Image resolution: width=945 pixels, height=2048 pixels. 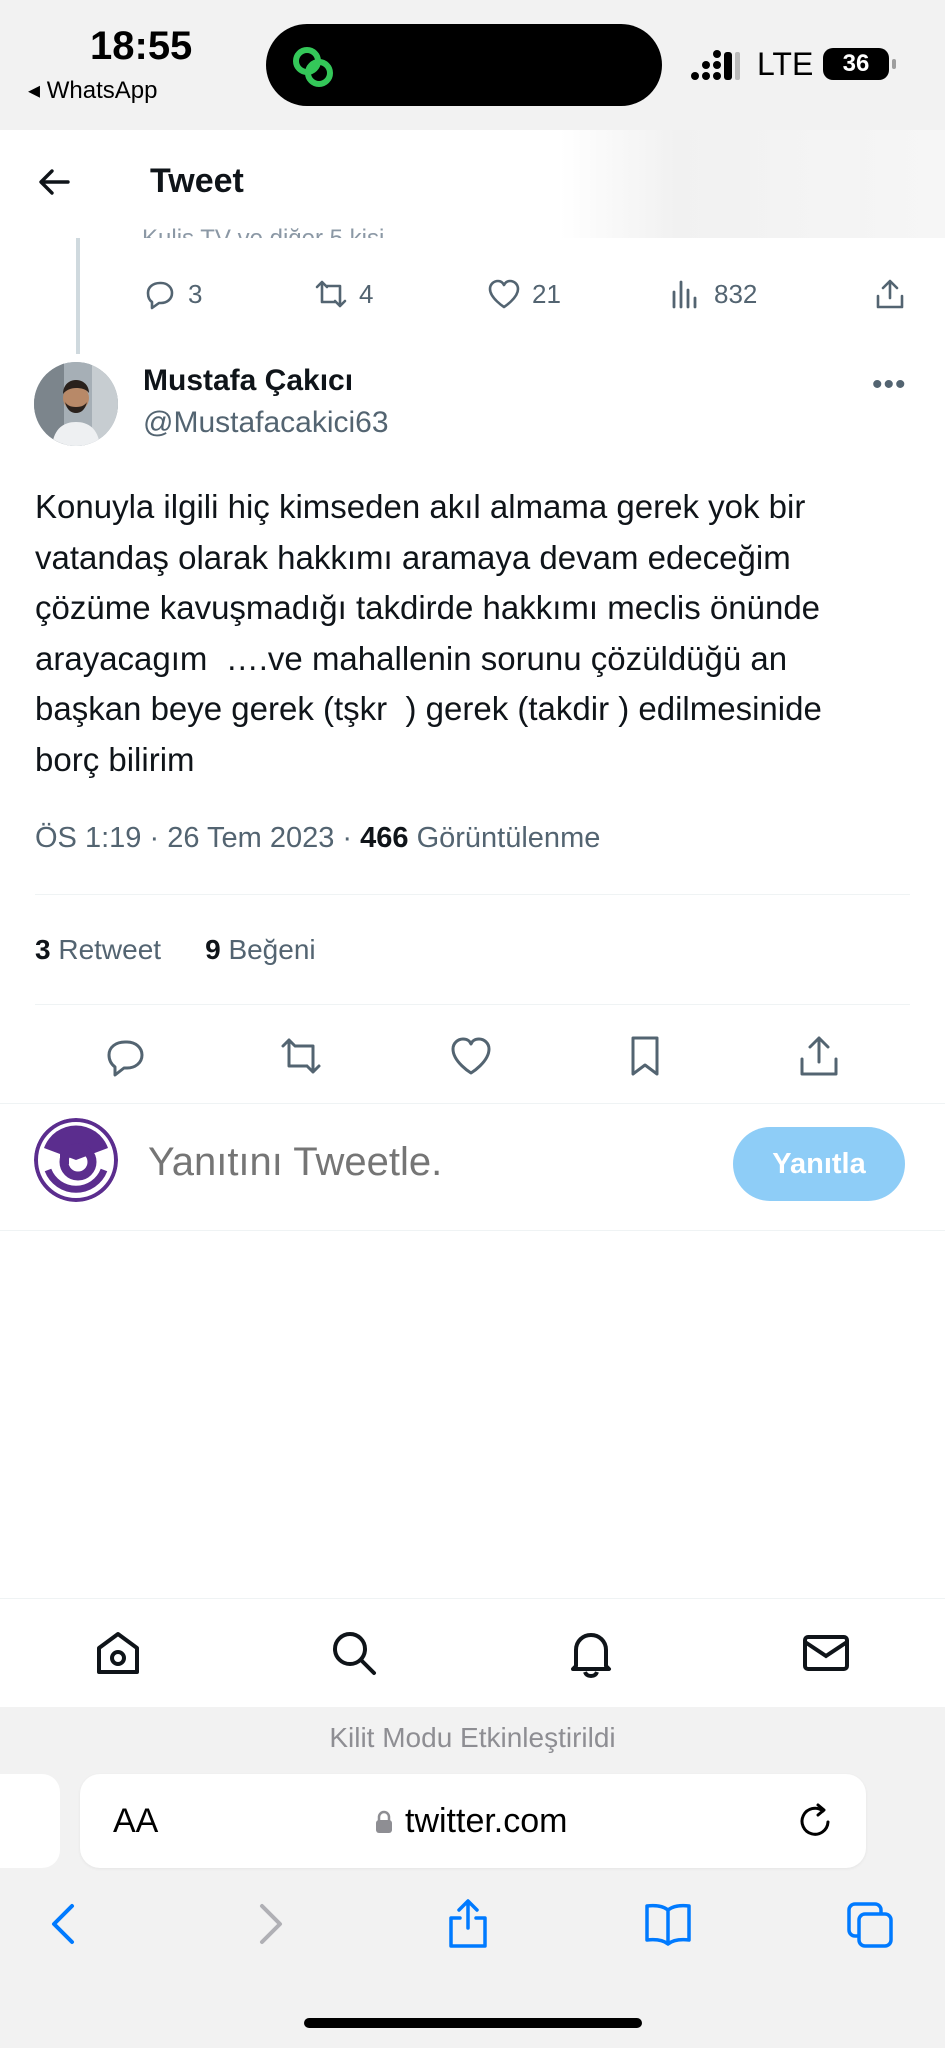 I want to click on back-to-app-link: ◂ WhatsApp, so click(x=92, y=90).